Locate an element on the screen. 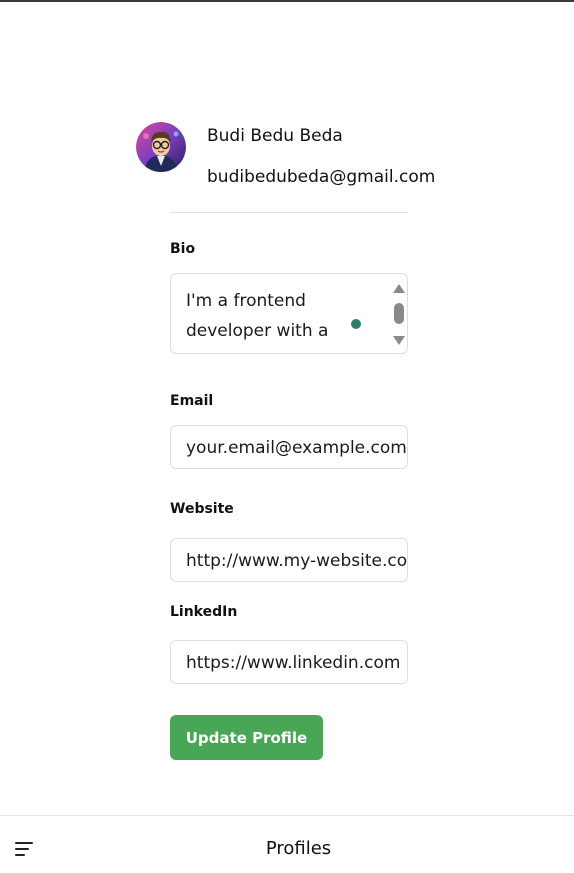 This screenshot has height=873, width=574. update-profile-button: Update Profile is located at coordinates (246, 737).